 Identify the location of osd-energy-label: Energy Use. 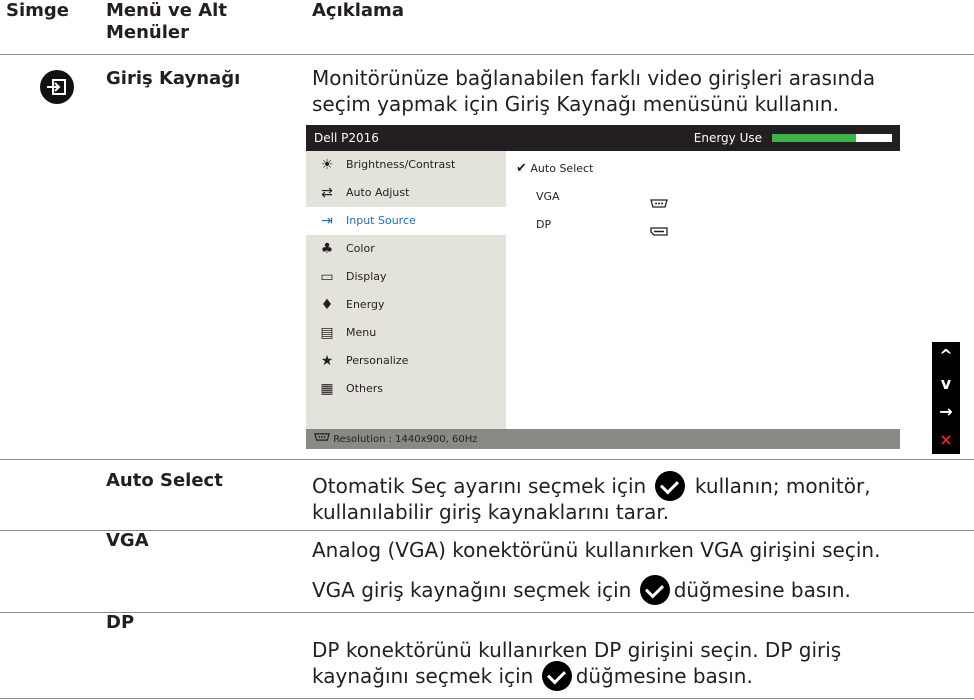
(727, 138).